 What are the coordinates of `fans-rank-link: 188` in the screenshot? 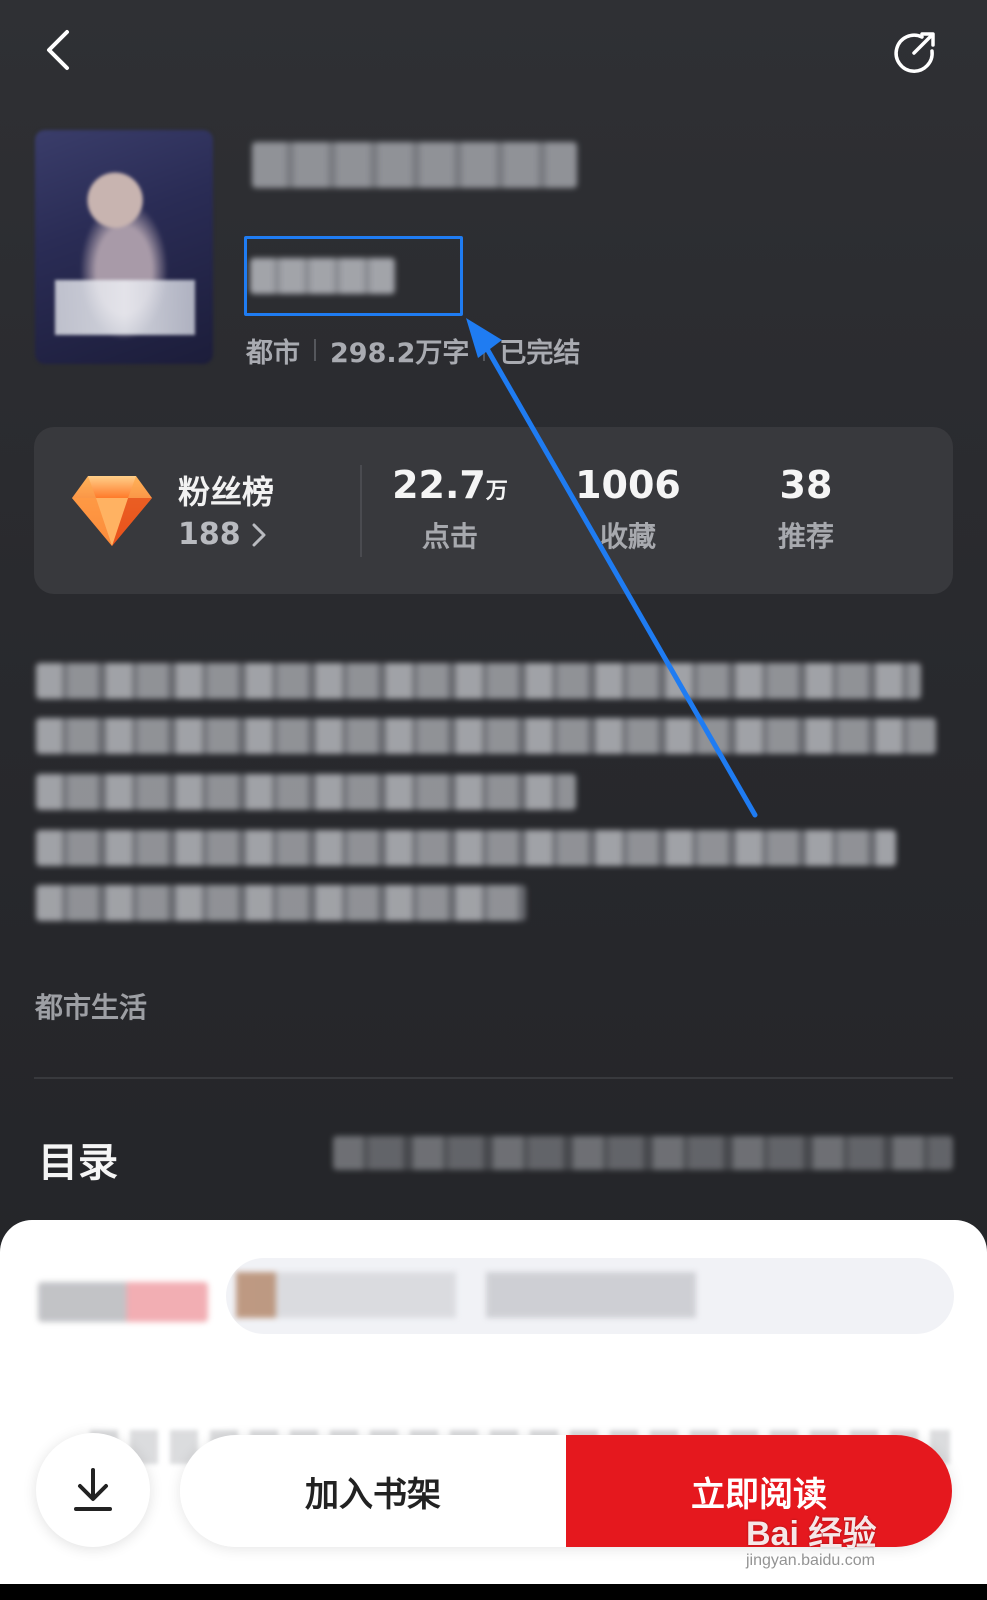 It's located at (222, 534).